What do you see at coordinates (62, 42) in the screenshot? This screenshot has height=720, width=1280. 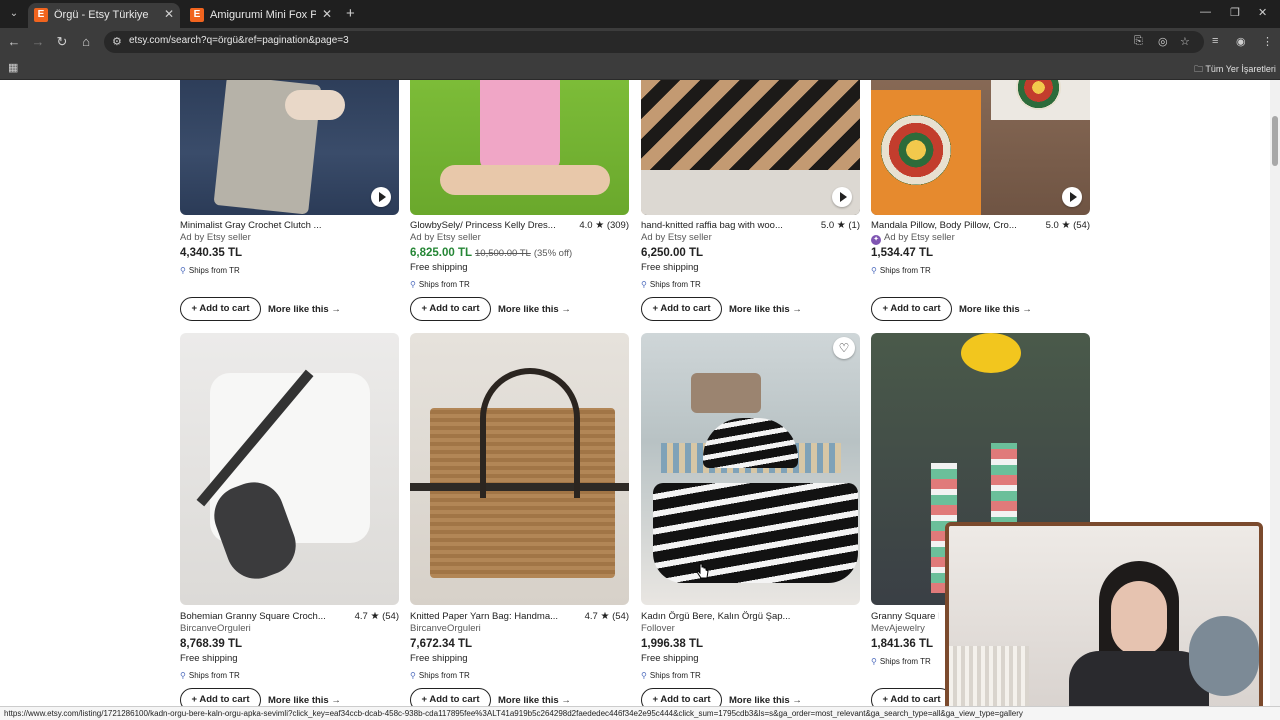 I see `reload-icon: ↻` at bounding box center [62, 42].